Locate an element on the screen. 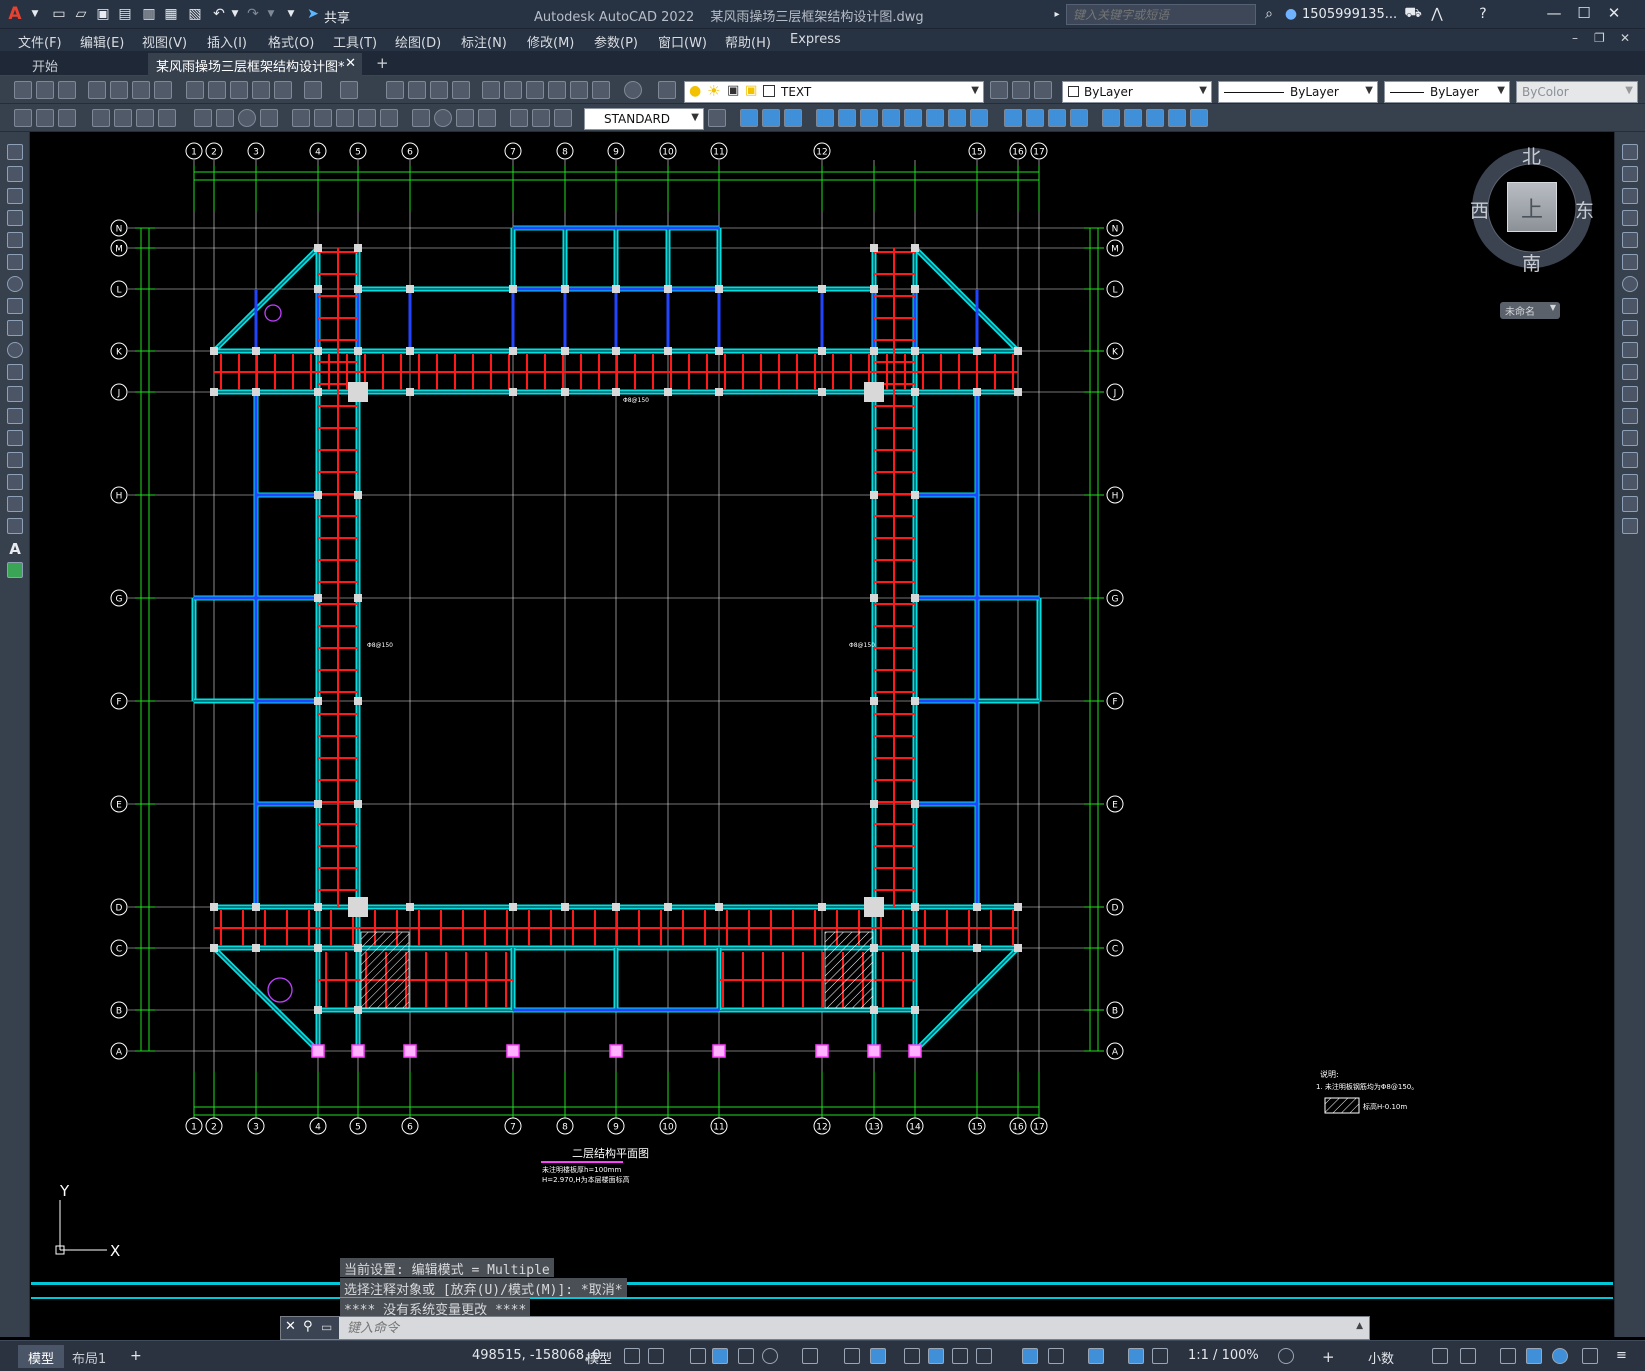 The width and height of the screenshot is (1645, 1371). annotation-scale: 1:1 / 100% is located at coordinates (1223, 1355).